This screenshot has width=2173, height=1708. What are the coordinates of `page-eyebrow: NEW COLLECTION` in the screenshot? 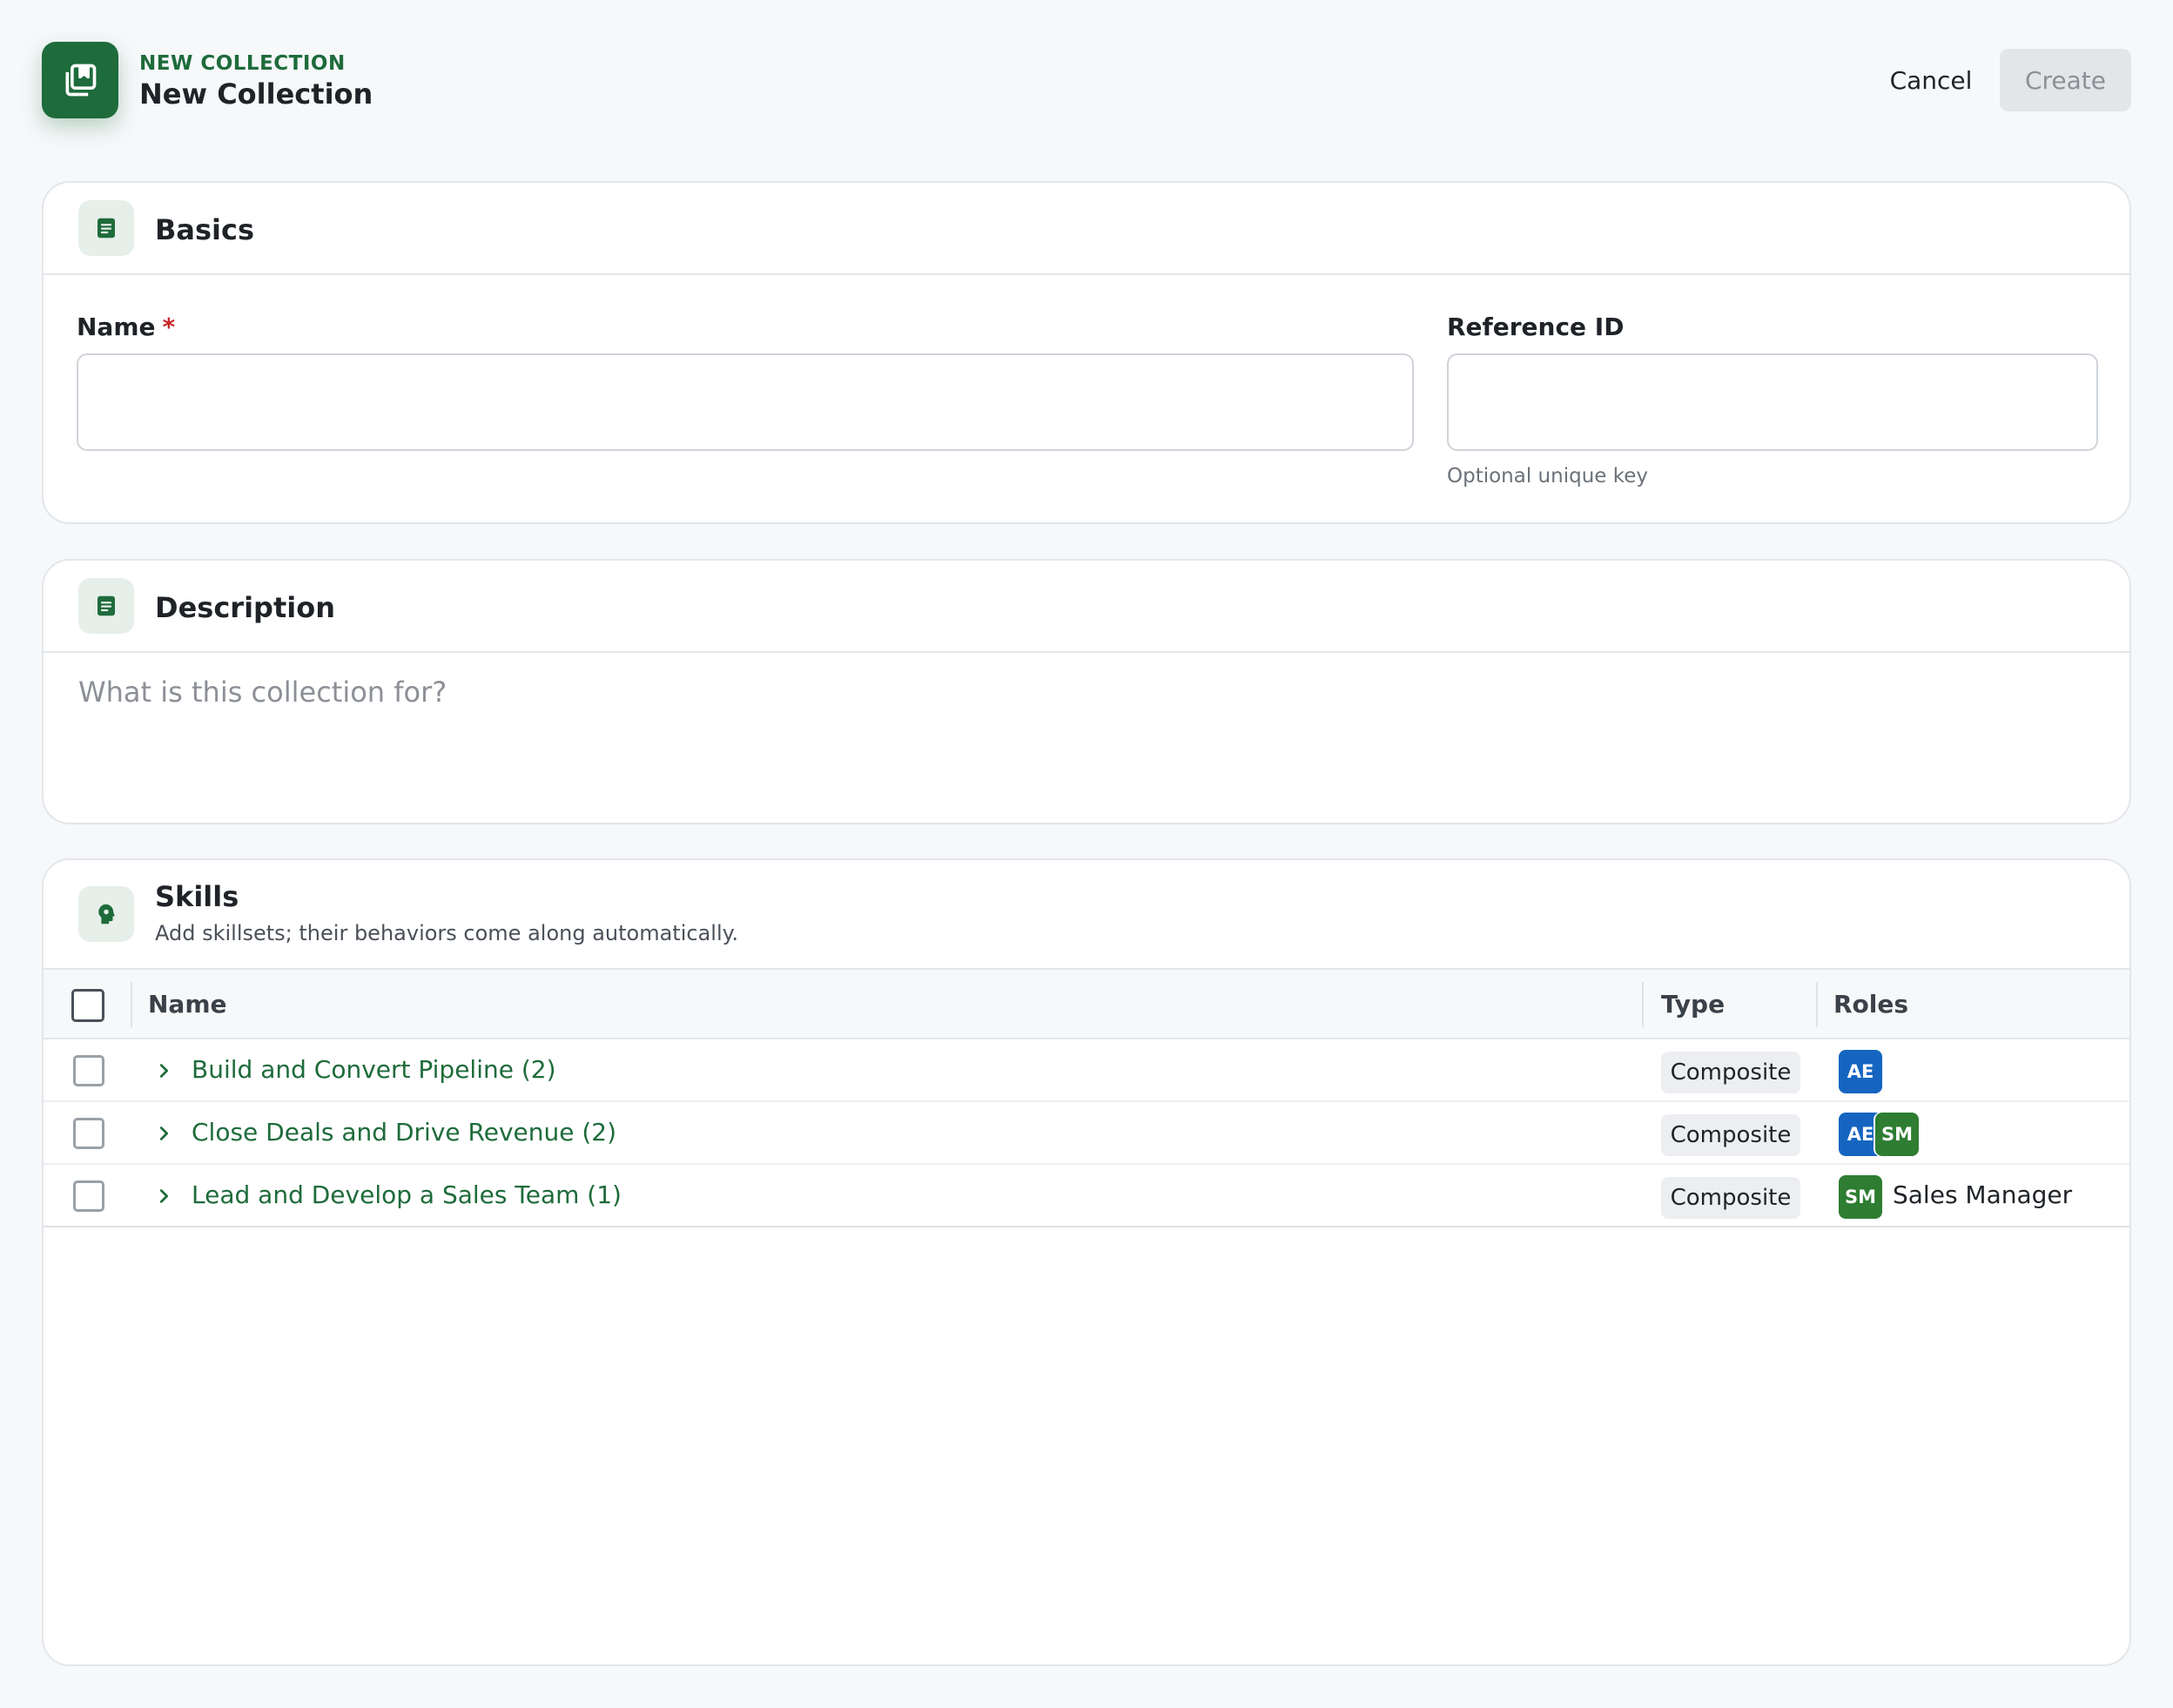 It's located at (242, 64).